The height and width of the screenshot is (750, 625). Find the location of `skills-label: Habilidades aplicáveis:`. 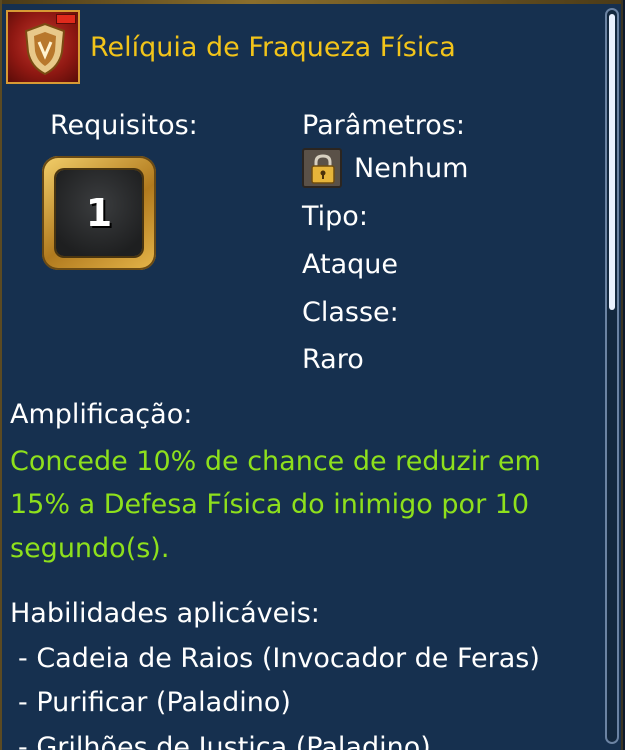

skills-label: Habilidades aplicáveis: is located at coordinates (165, 613).